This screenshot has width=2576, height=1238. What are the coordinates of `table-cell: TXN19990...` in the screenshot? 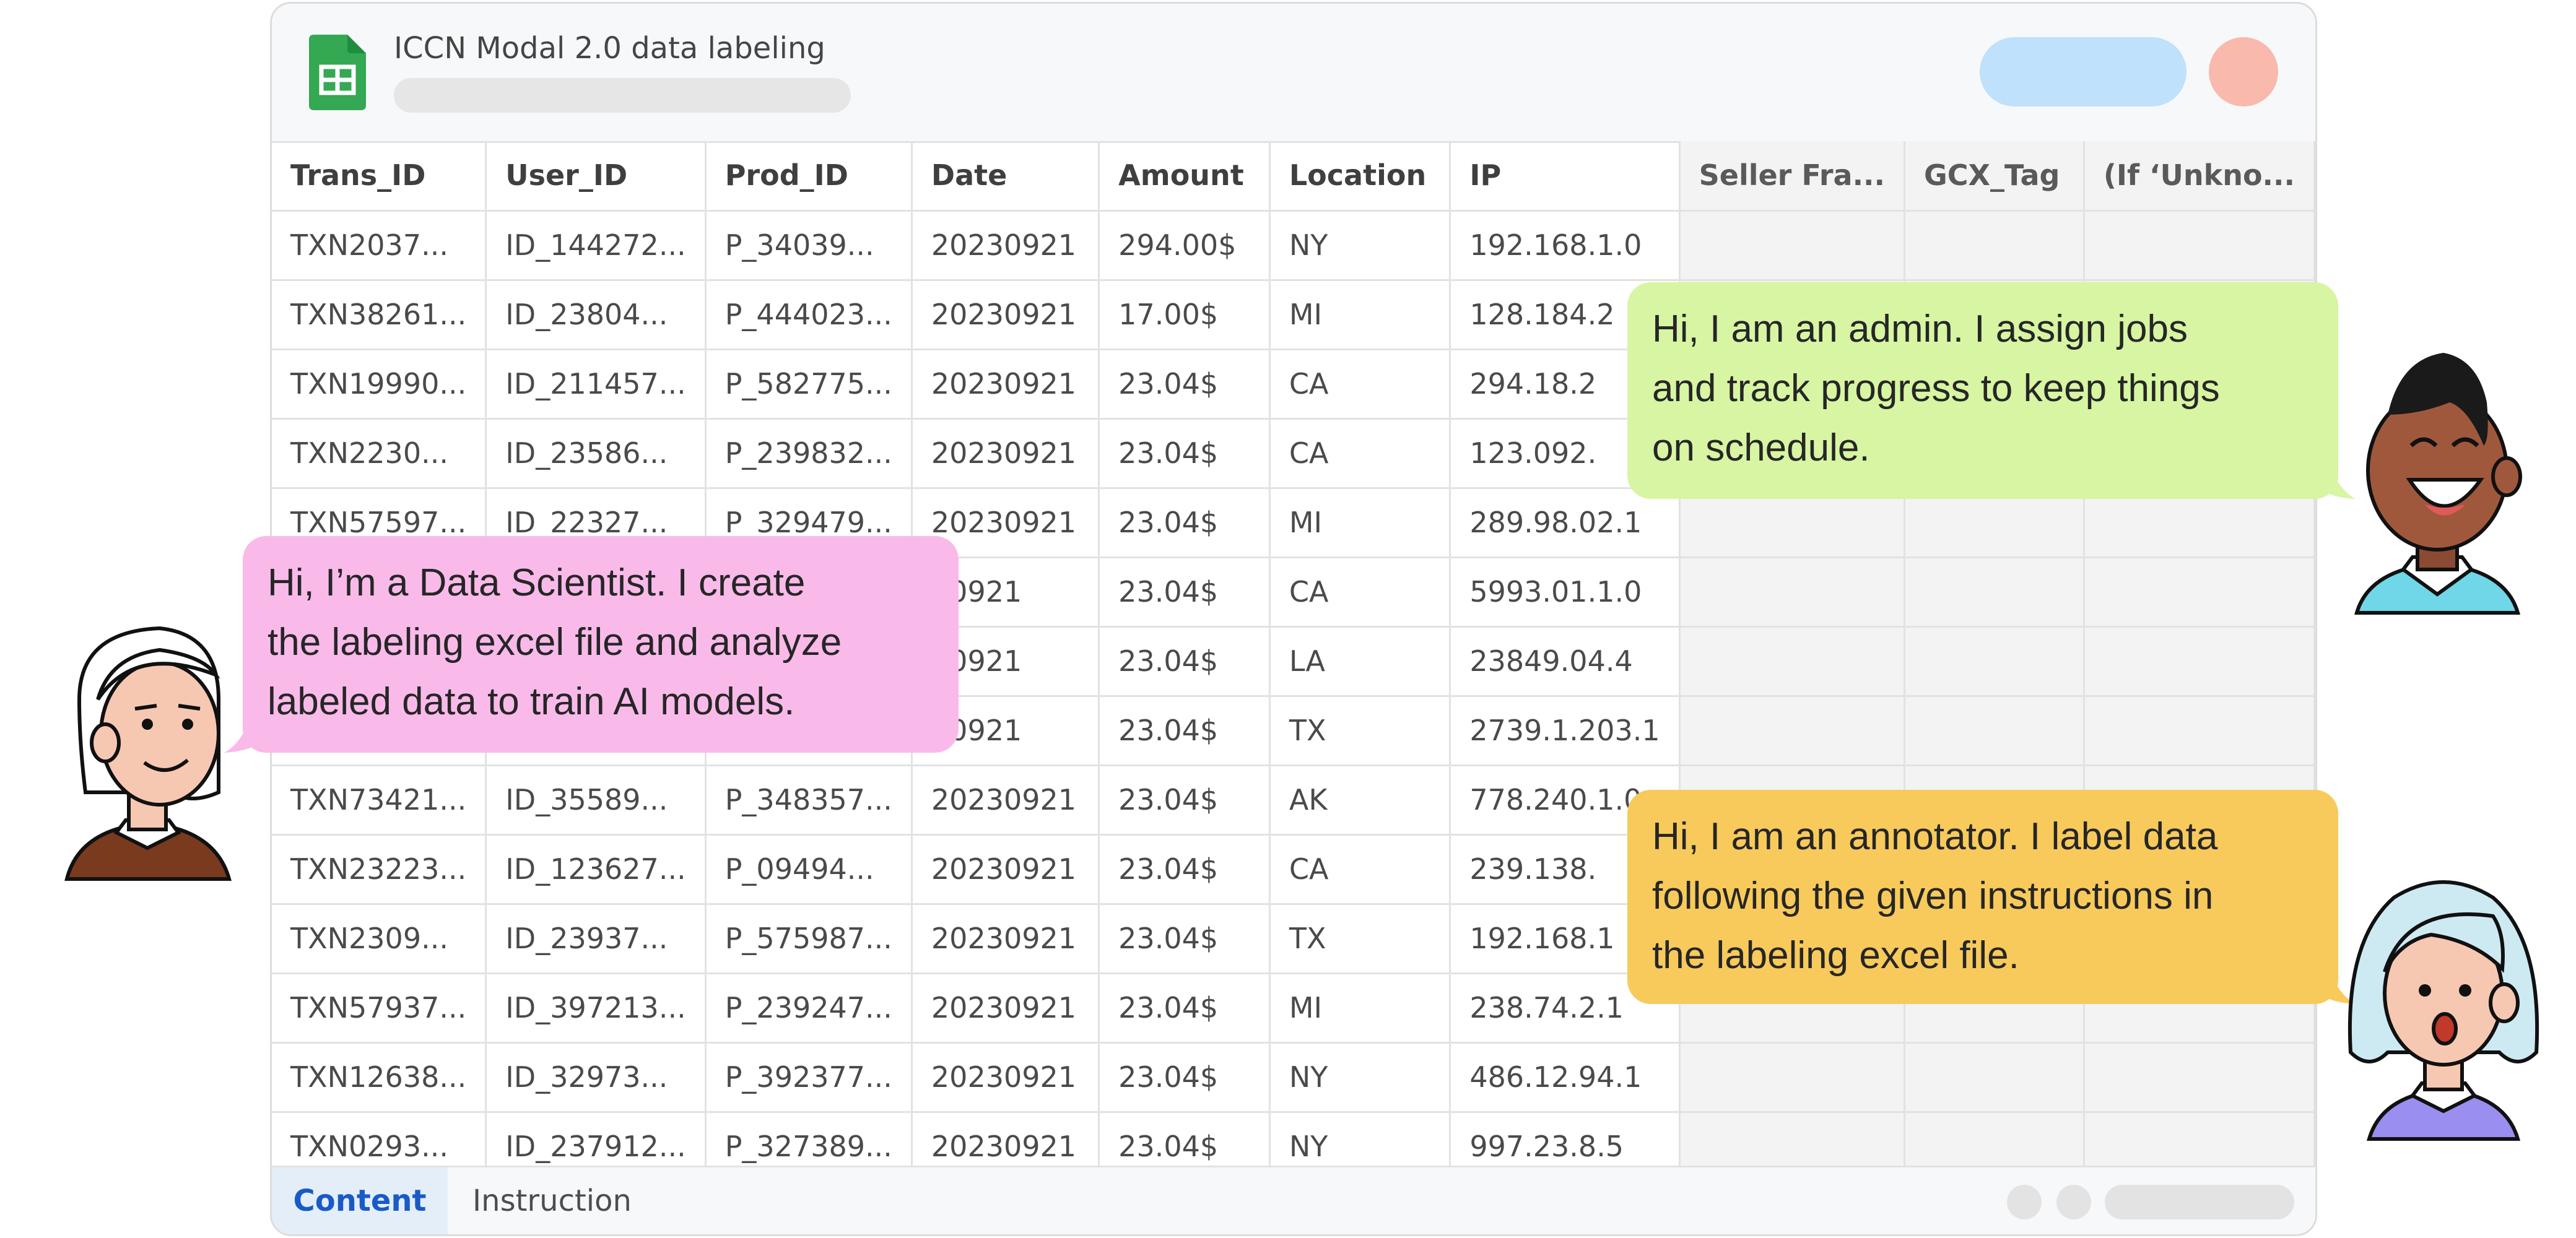 It's located at (380, 384).